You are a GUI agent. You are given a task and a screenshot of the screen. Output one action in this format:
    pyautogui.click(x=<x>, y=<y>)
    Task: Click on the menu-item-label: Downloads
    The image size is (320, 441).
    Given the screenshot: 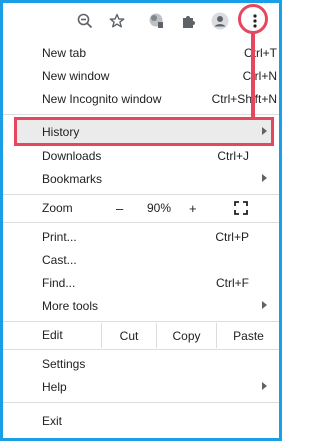 What is the action you would take?
    pyautogui.click(x=72, y=155)
    